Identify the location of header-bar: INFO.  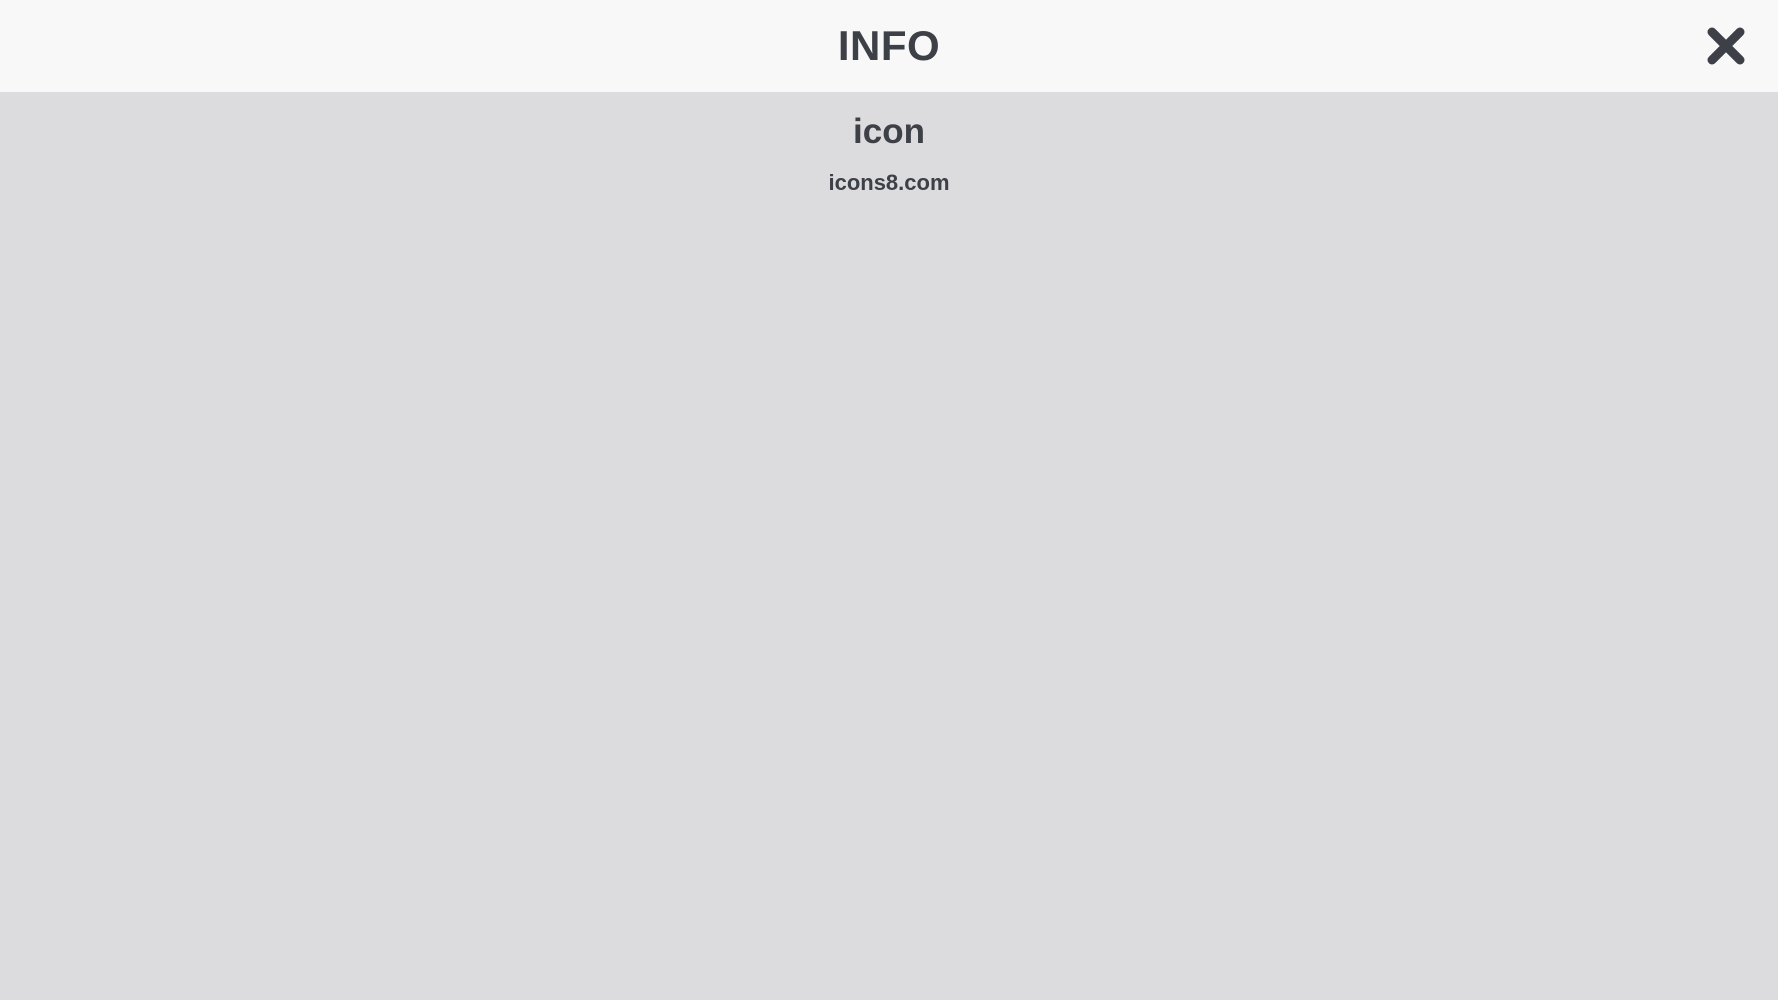
(889, 46).